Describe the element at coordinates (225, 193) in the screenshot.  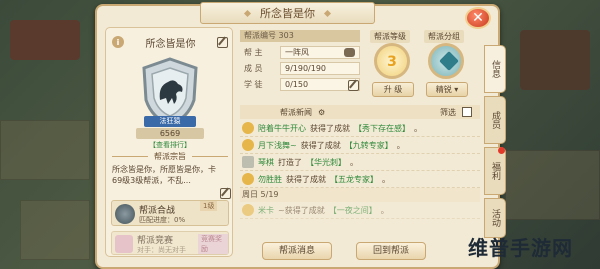
I see `edit-motto-icon` at that location.